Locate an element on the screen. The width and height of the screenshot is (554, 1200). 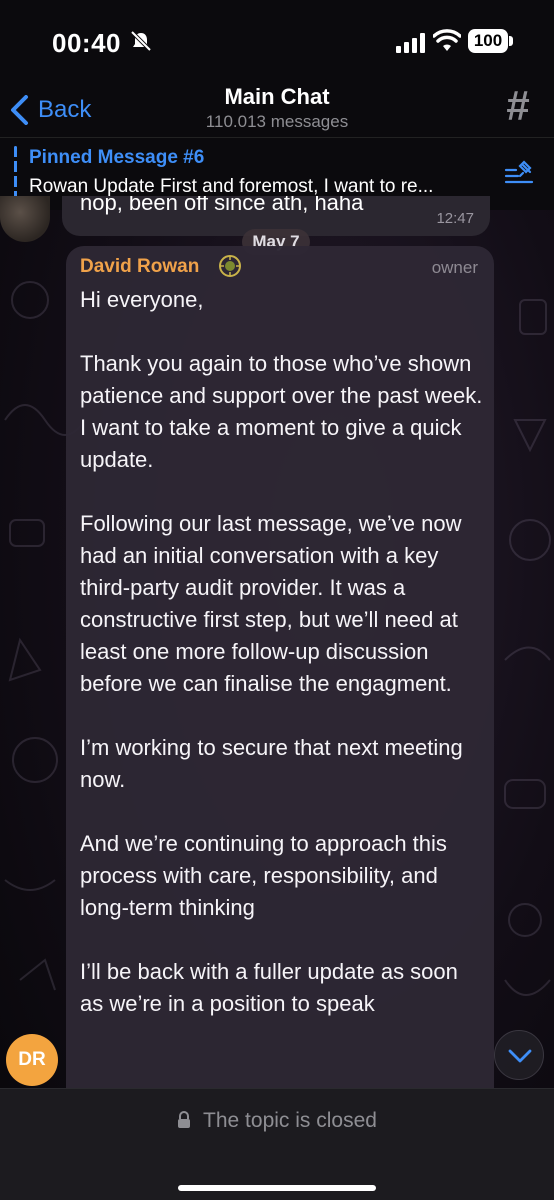
topic-closed-notice: The topic is closed is located at coordinates (277, 1121).